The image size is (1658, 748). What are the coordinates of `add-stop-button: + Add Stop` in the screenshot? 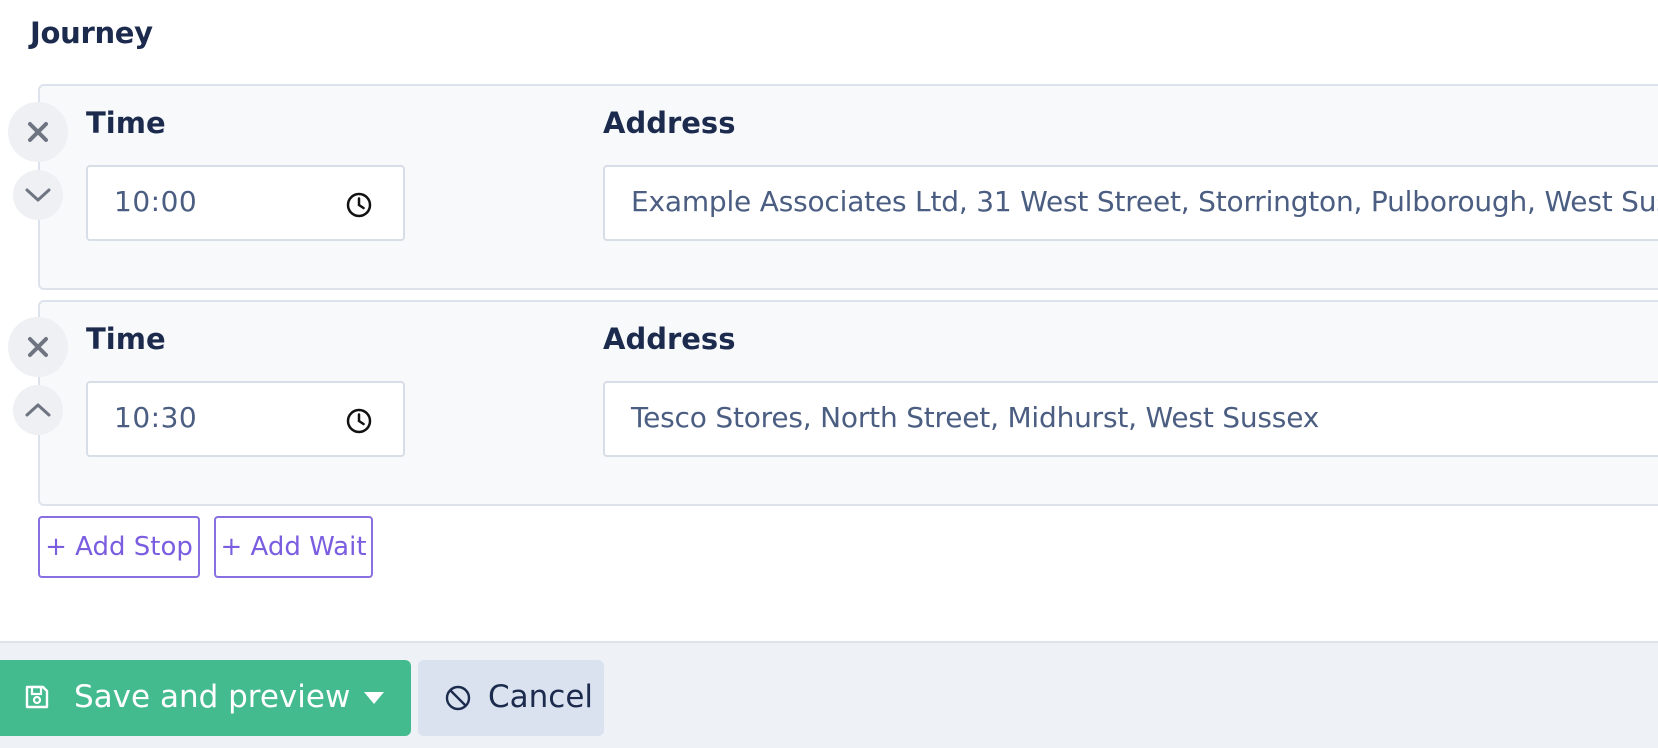 It's located at (119, 547).